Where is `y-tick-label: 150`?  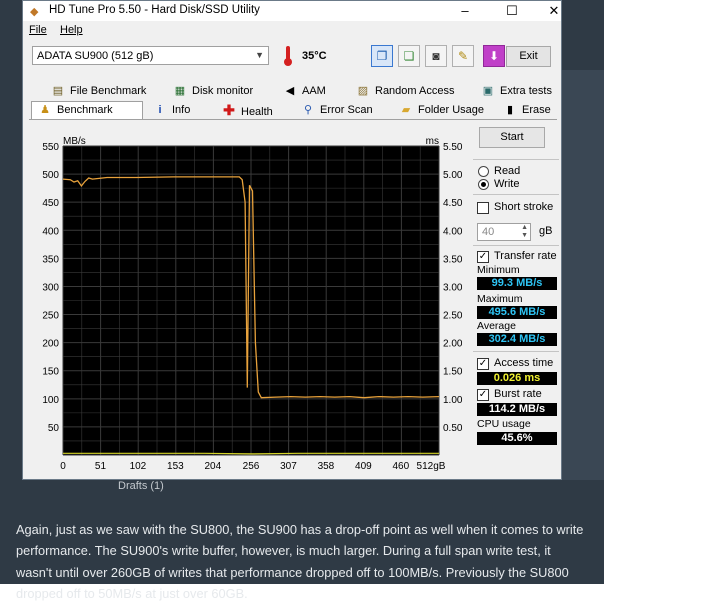 y-tick-label: 150 is located at coordinates (50, 372).